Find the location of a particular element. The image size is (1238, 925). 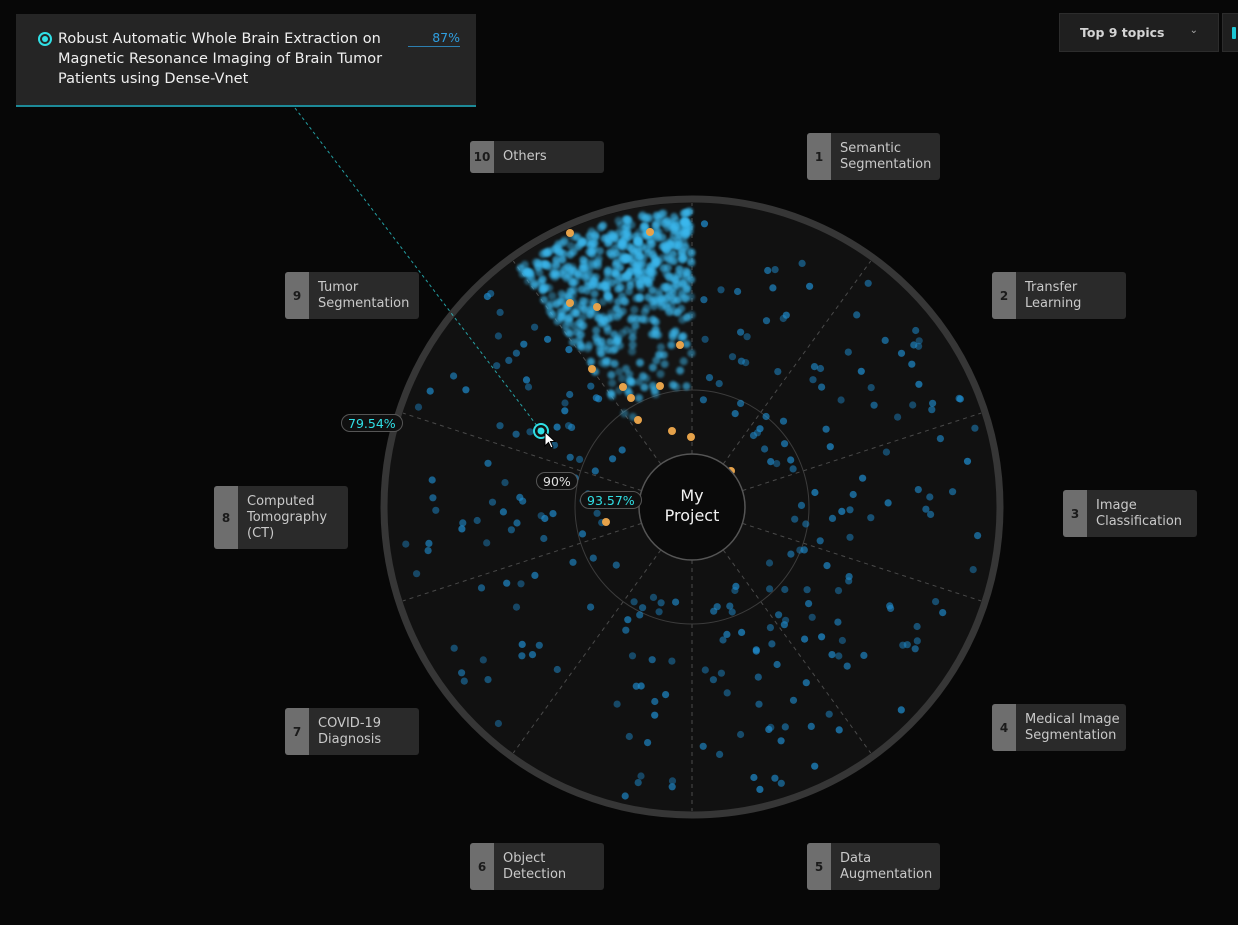

topic-name: COVID-19 Diagnosis is located at coordinates (350, 731).